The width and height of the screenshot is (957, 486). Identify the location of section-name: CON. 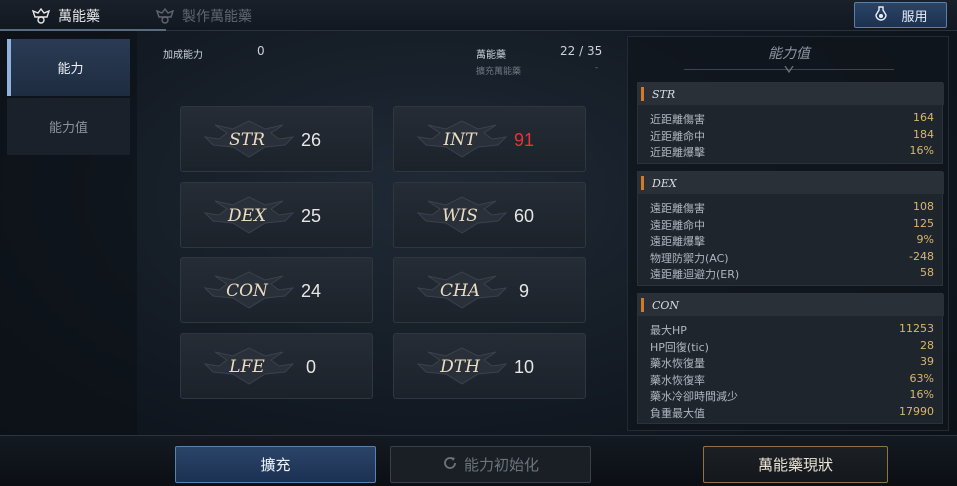
(666, 305).